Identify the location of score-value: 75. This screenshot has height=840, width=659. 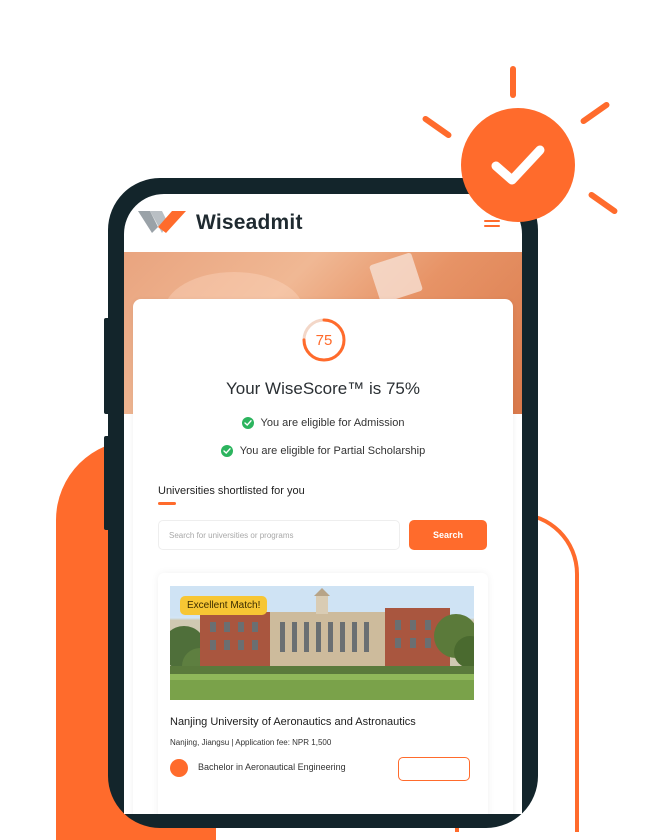
(324, 340).